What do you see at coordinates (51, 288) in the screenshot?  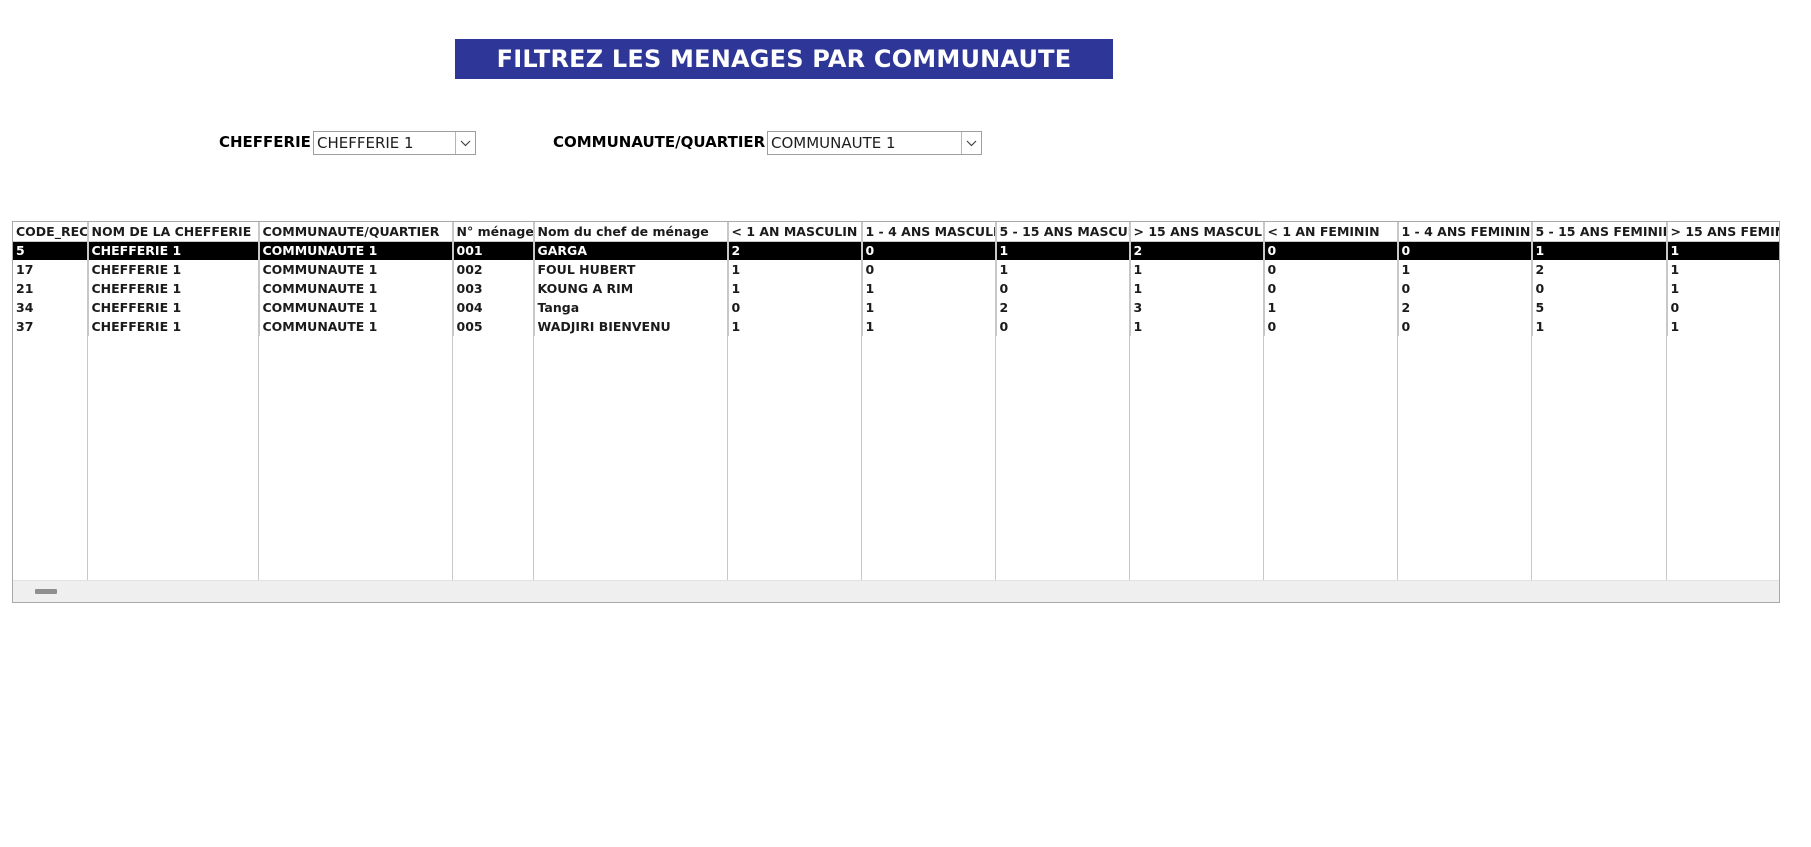 I see `table-cell: 21` at bounding box center [51, 288].